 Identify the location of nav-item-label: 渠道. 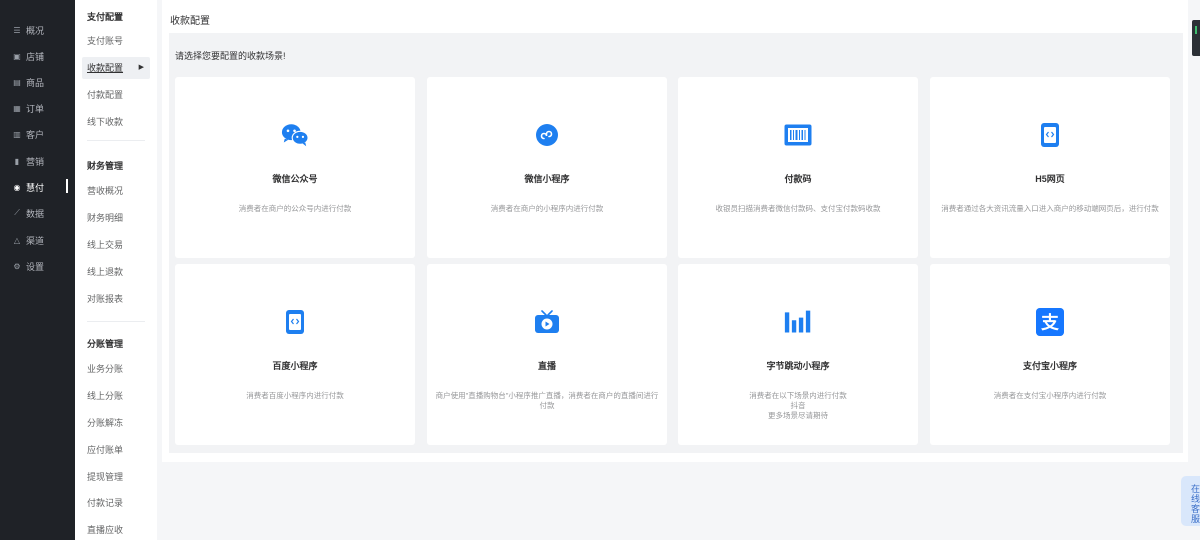
(35, 240).